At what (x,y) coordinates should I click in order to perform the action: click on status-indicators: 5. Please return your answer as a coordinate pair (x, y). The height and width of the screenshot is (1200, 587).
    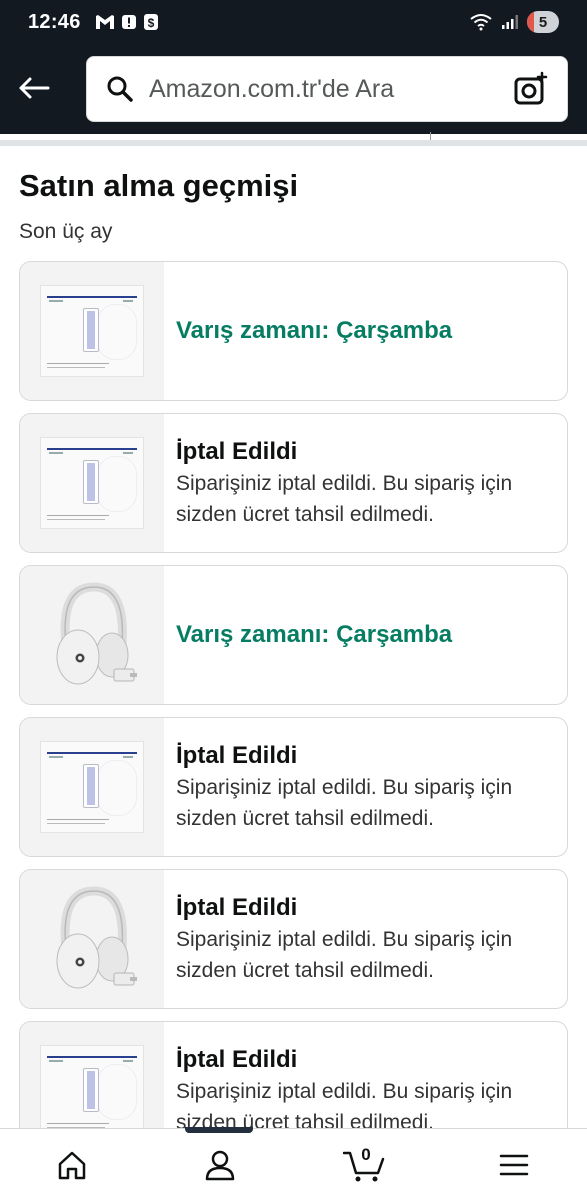
    Looking at the image, I should click on (514, 22).